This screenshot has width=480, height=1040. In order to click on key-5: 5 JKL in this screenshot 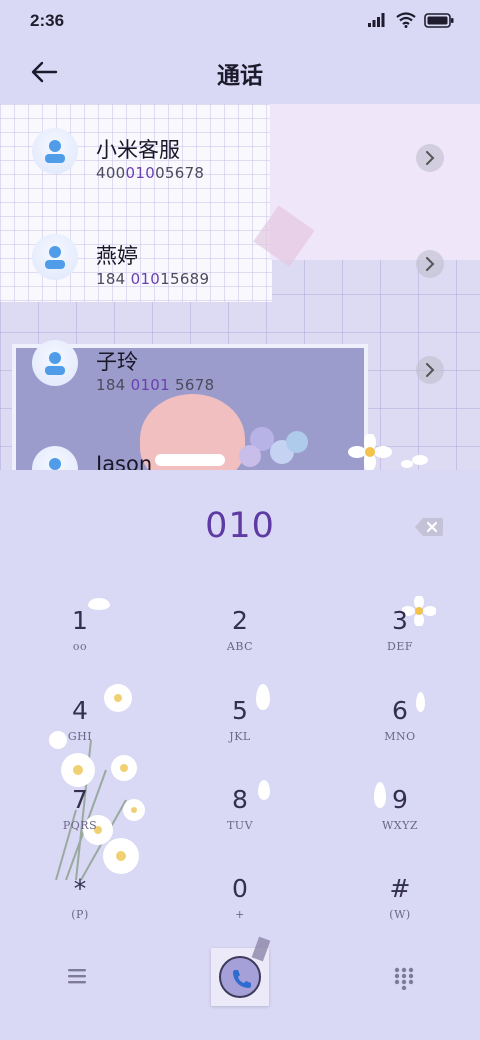, I will do `click(240, 734)`.